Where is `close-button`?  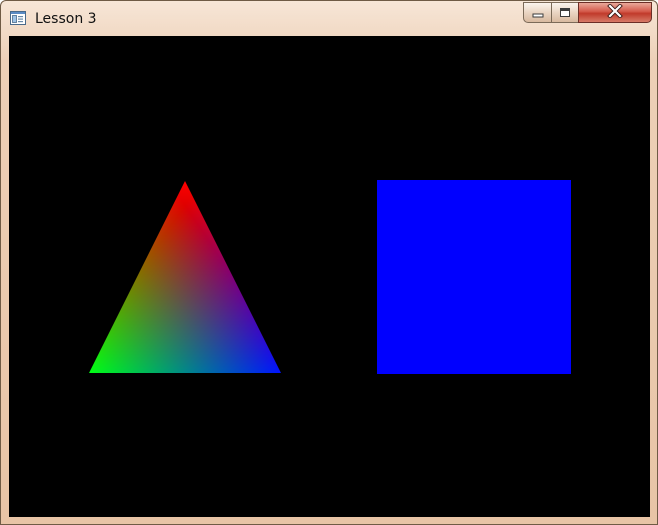 close-button is located at coordinates (615, 12).